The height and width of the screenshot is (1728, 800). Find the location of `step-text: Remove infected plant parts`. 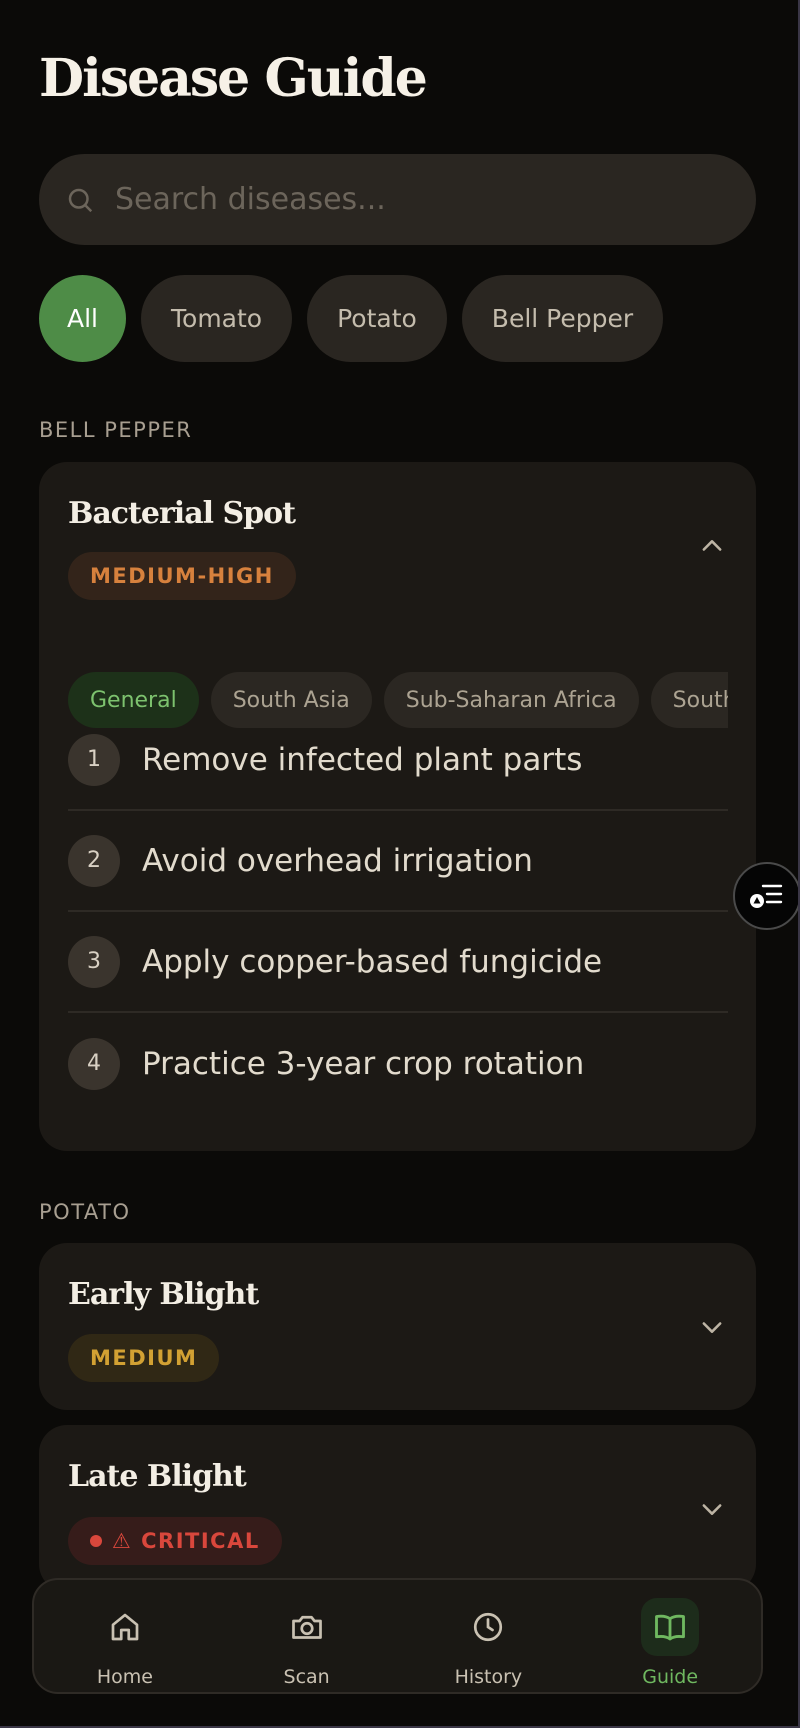

step-text: Remove infected plant parts is located at coordinates (362, 759).